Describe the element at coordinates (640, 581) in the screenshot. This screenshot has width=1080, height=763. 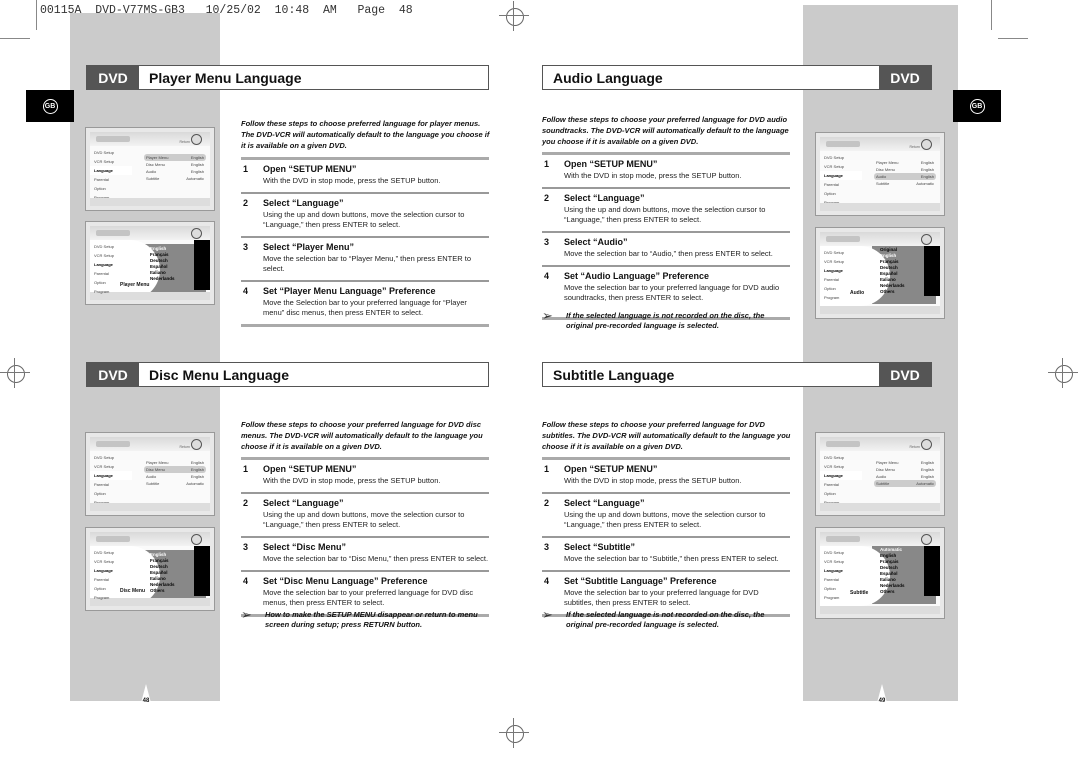
I see `step-heading: Set “Subtitle Language” Preference` at that location.